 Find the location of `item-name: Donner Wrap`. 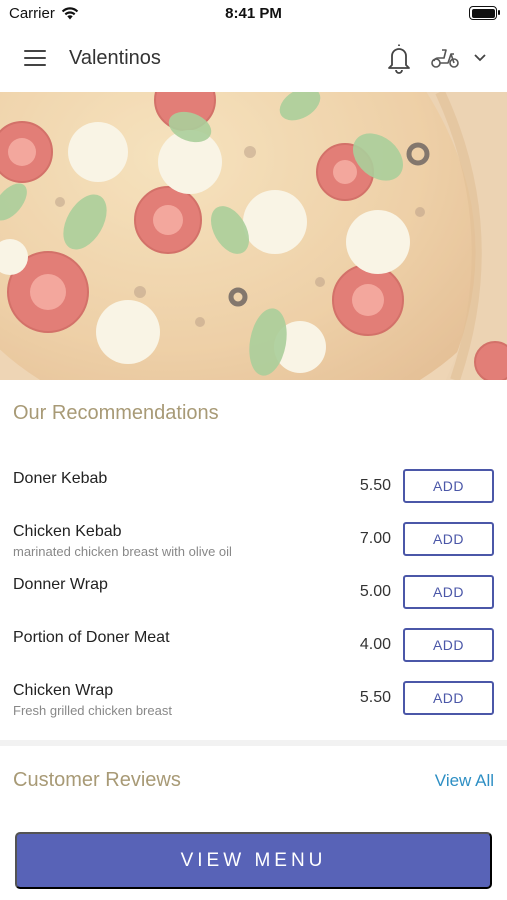

item-name: Donner Wrap is located at coordinates (60, 584).